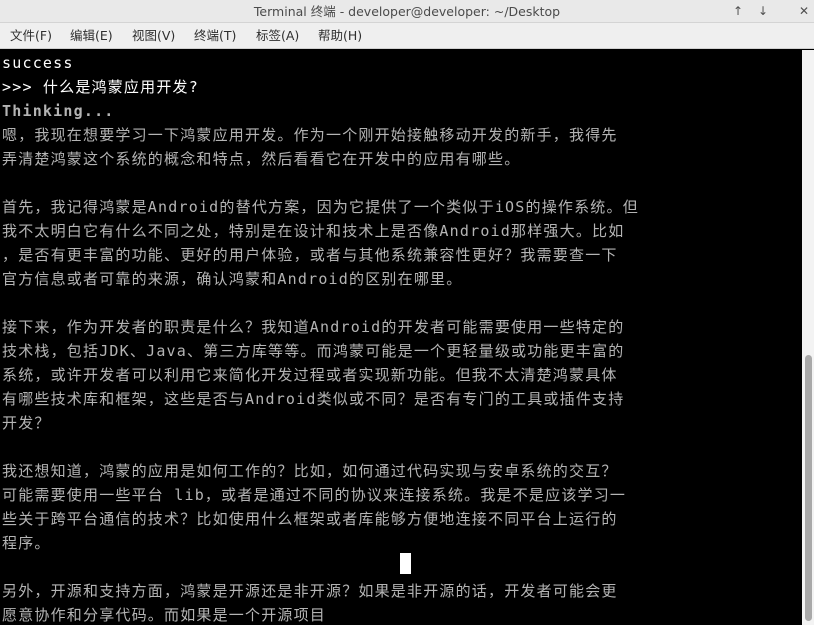  What do you see at coordinates (310, 255) in the screenshot?
I see `output-line: ，是否有更丰富的功能、更好的用户体验，或者与其他系统兼容性更好？我需要查一下` at bounding box center [310, 255].